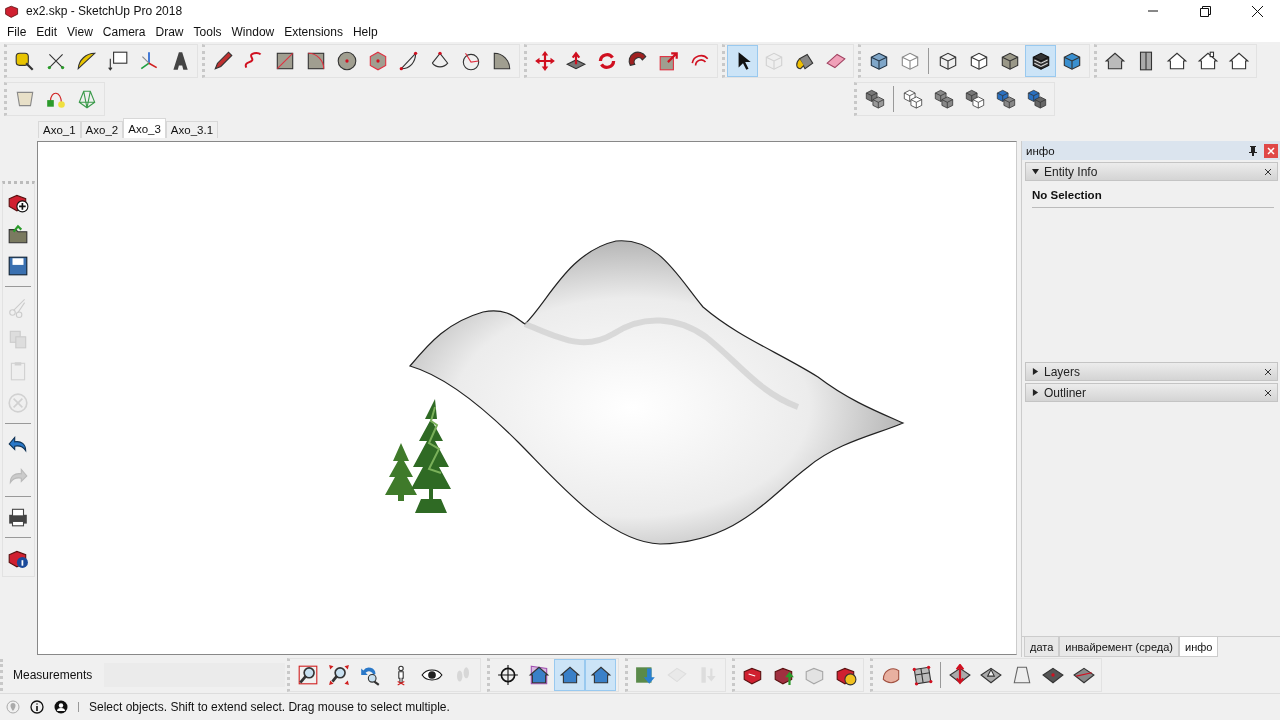 The image size is (1280, 720). What do you see at coordinates (313, 32) in the screenshot?
I see `menu-item: Extensions` at bounding box center [313, 32].